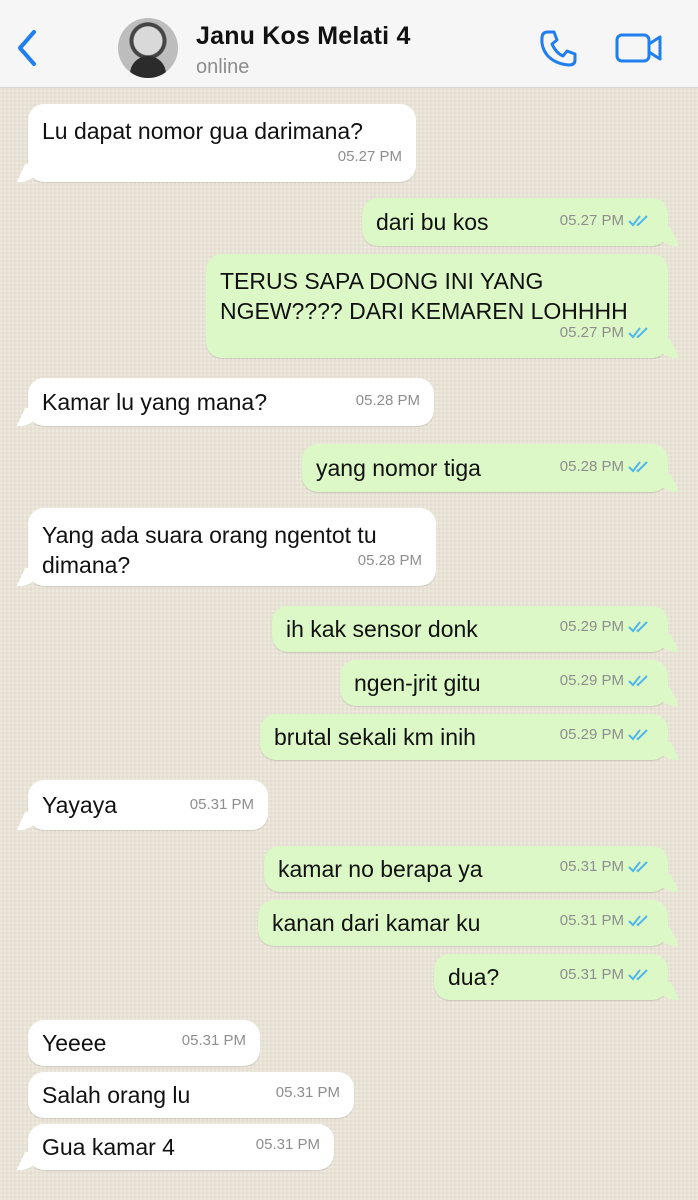 The width and height of the screenshot is (698, 1200). I want to click on chat-header: Janu Kos Melati 4 online, so click(349, 44).